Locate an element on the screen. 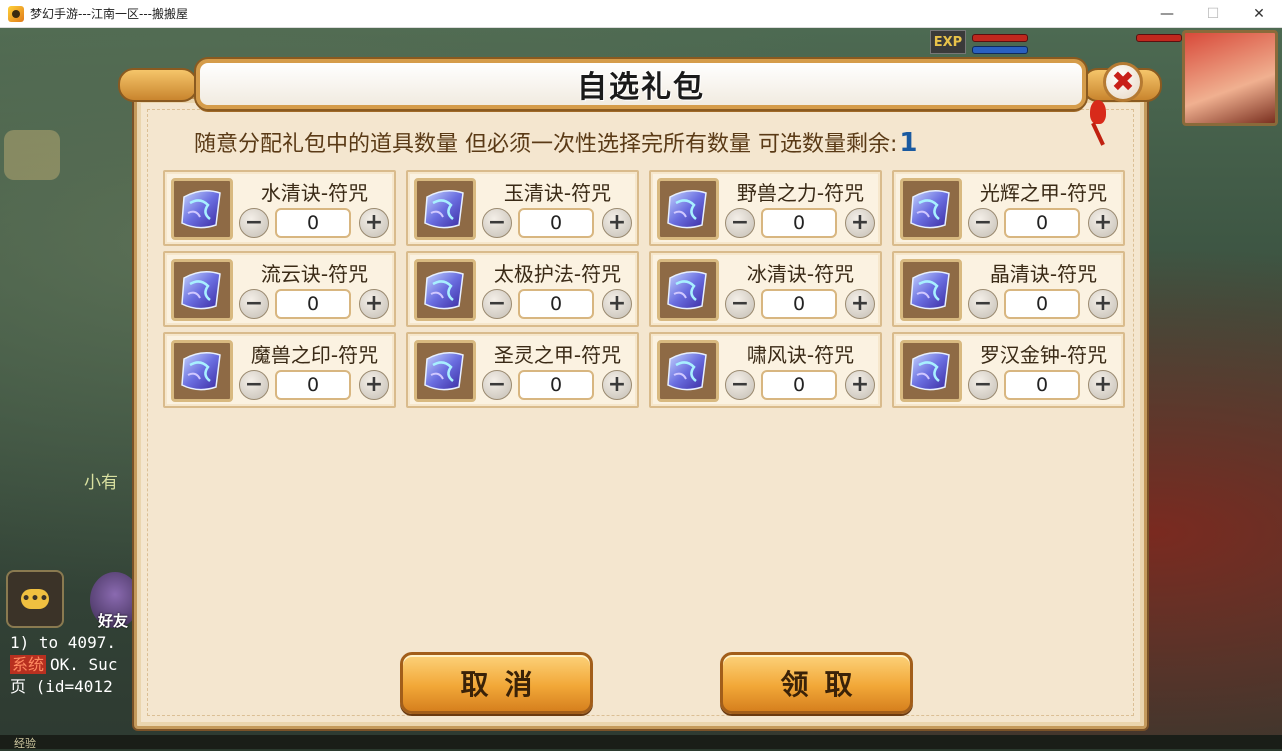  instruction-text: 随意分配礼包中的道具数量 但必须一次性选择完所有数量 可选数量剩余:1 is located at coordinates (556, 142).